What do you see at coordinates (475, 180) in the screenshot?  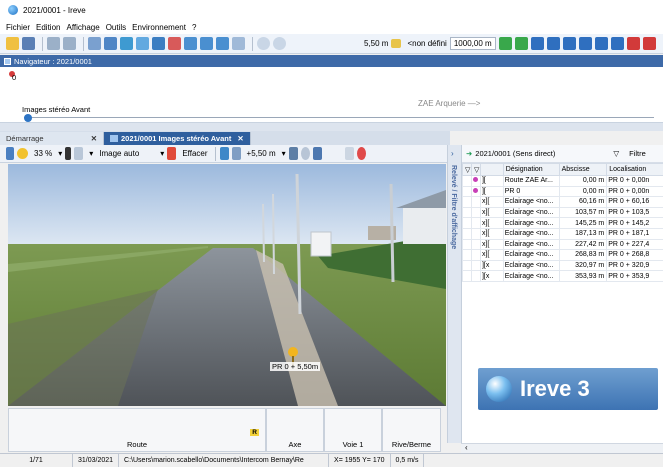 I see `status-dot-icon` at bounding box center [475, 180].